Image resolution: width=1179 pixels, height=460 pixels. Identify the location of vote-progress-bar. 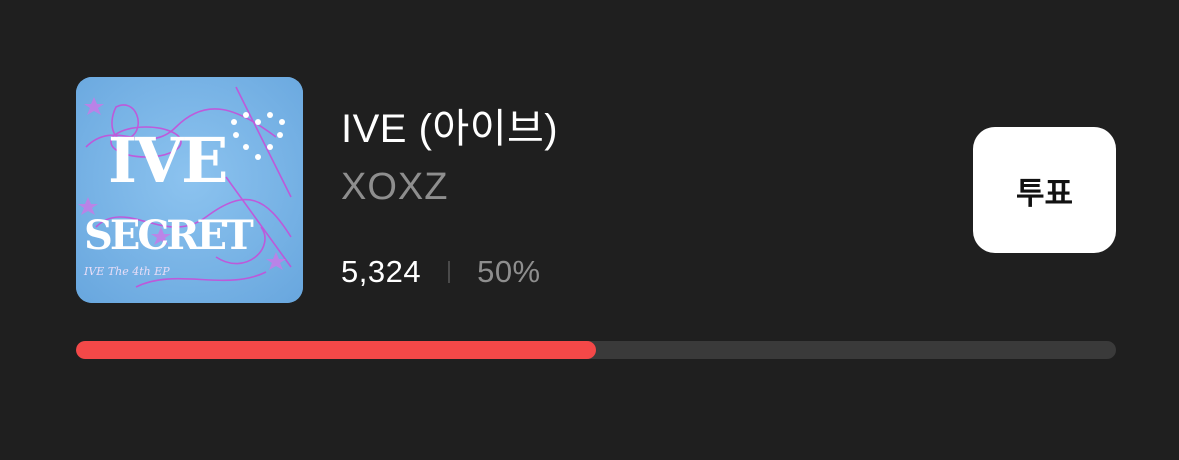
(596, 350).